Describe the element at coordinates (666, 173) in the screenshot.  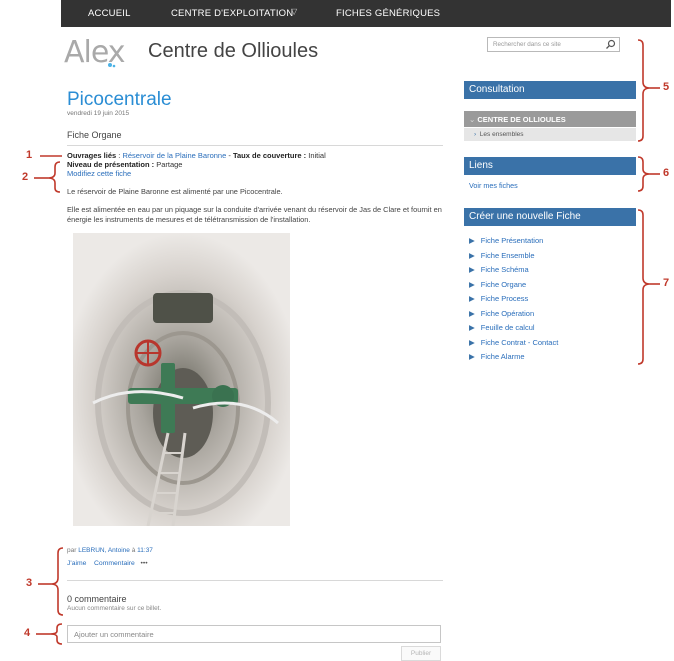
I see `annotation-6: 6` at that location.